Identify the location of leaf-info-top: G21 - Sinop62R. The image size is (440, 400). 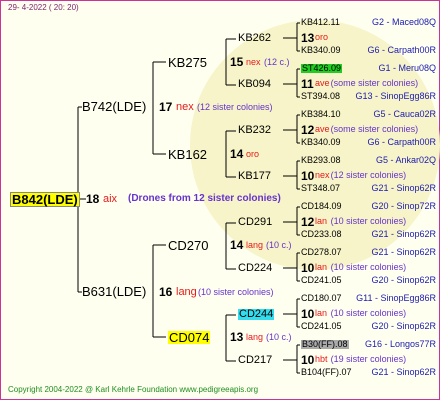
(403, 252).